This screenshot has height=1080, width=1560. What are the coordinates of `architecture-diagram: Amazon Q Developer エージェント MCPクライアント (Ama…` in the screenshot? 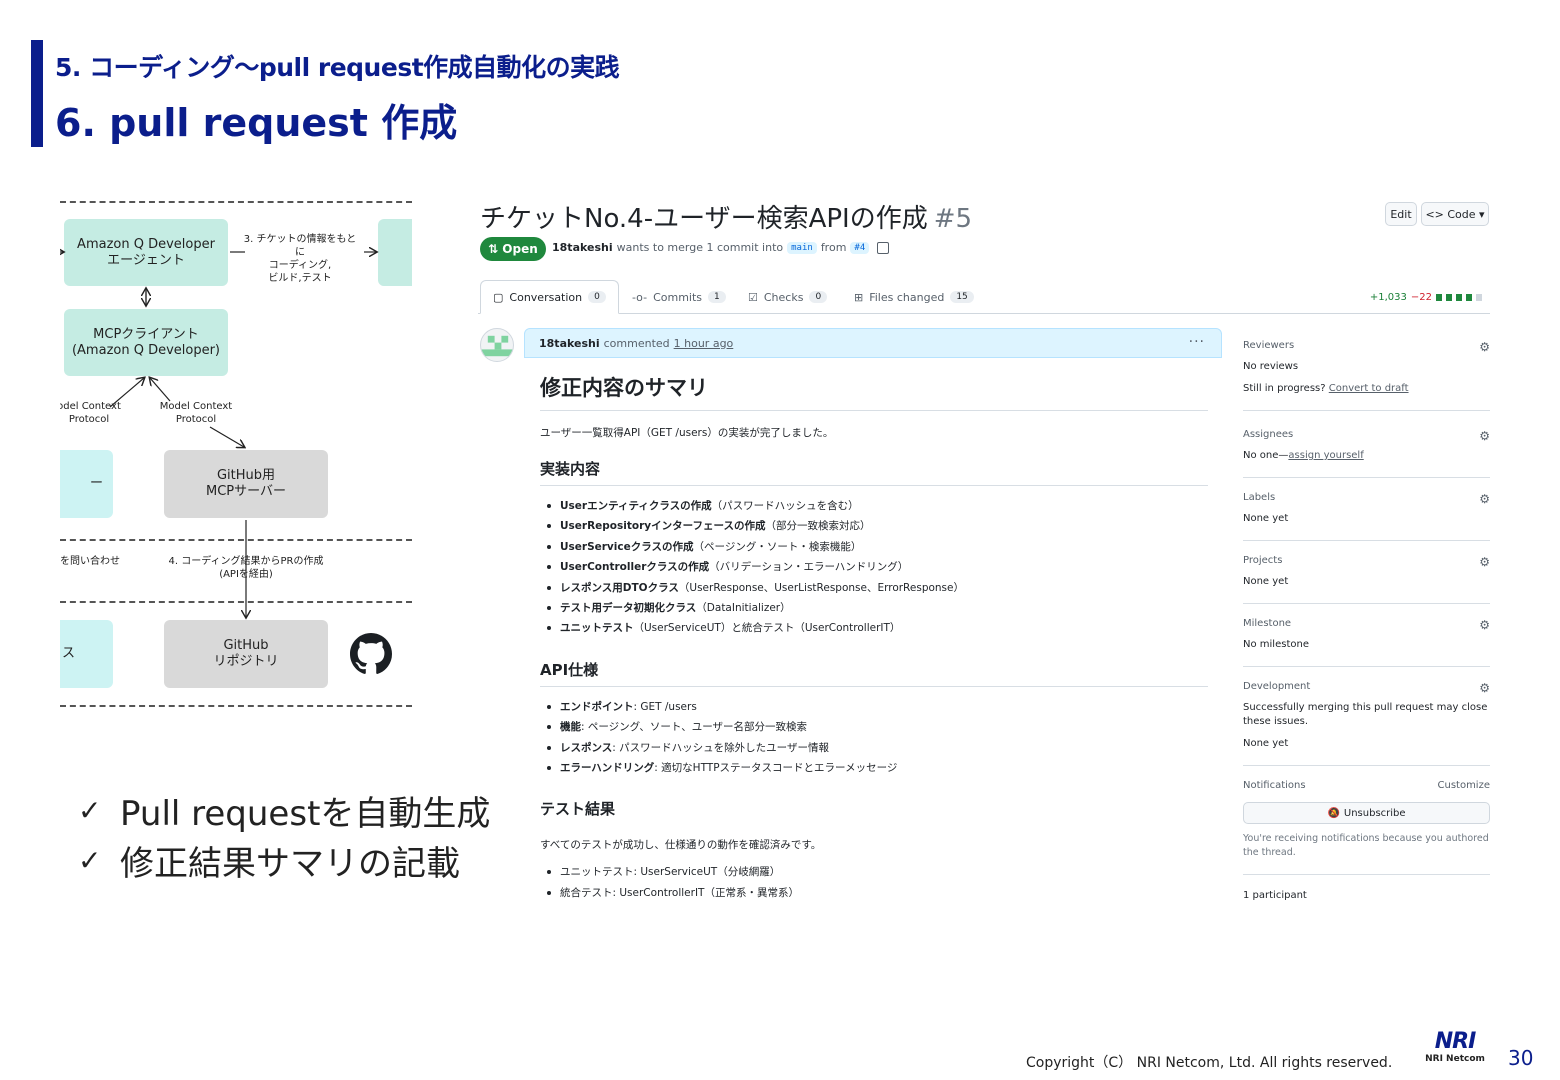 It's located at (236, 455).